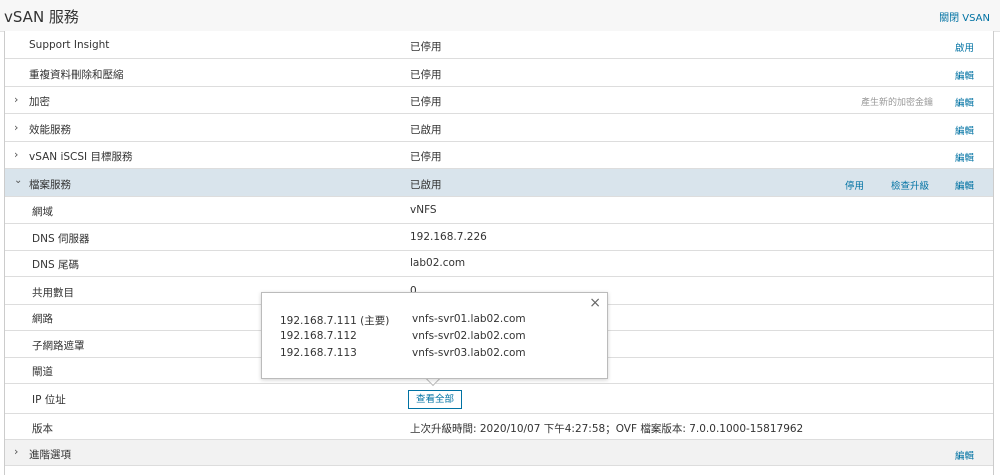 Image resolution: width=1000 pixels, height=475 pixels. I want to click on row-label: 共用數目, so click(53, 293).